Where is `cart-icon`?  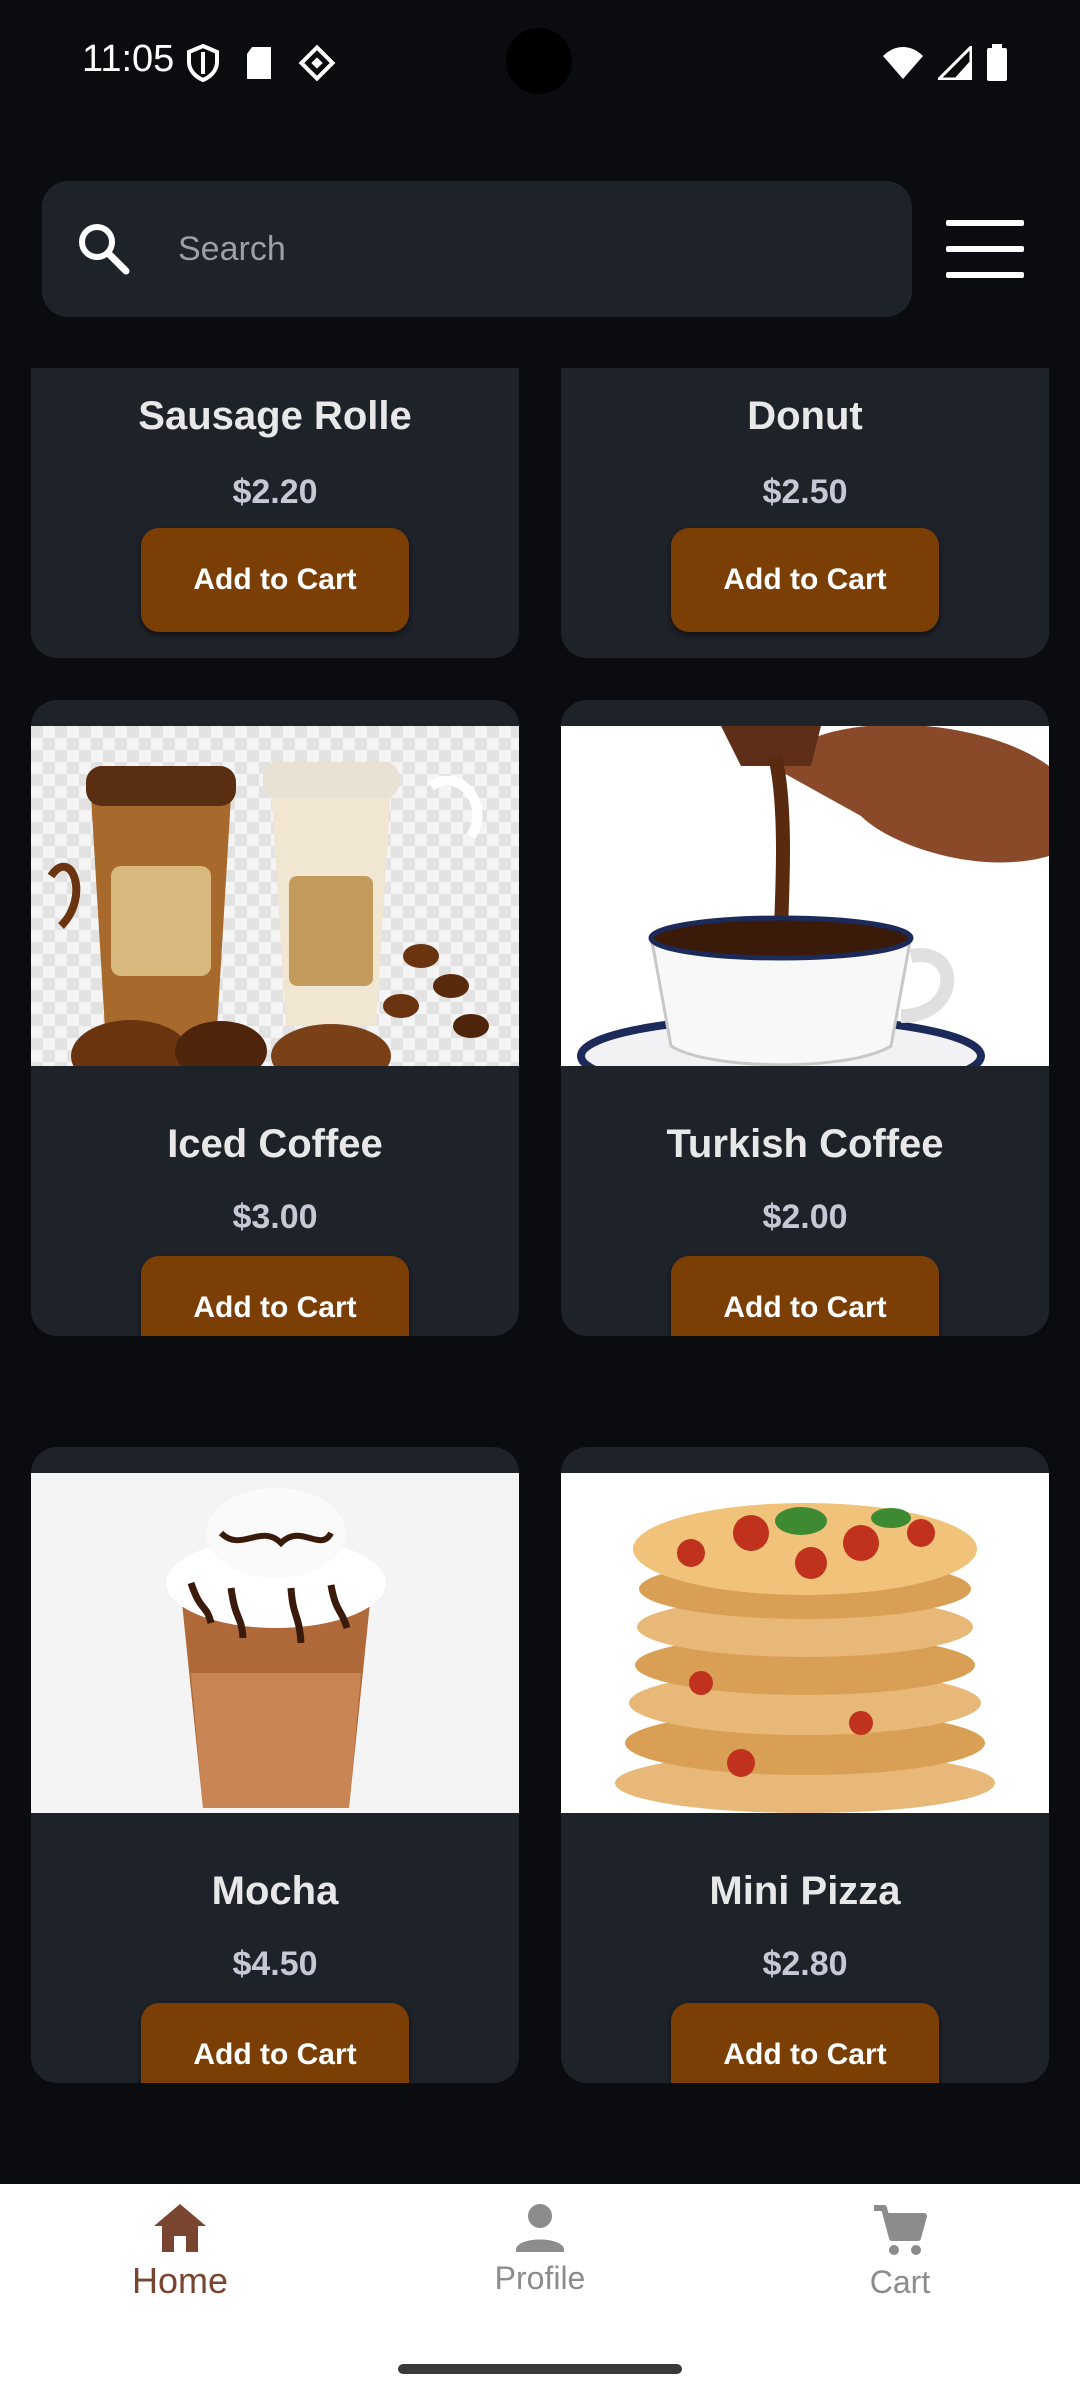
cart-icon is located at coordinates (900, 2230).